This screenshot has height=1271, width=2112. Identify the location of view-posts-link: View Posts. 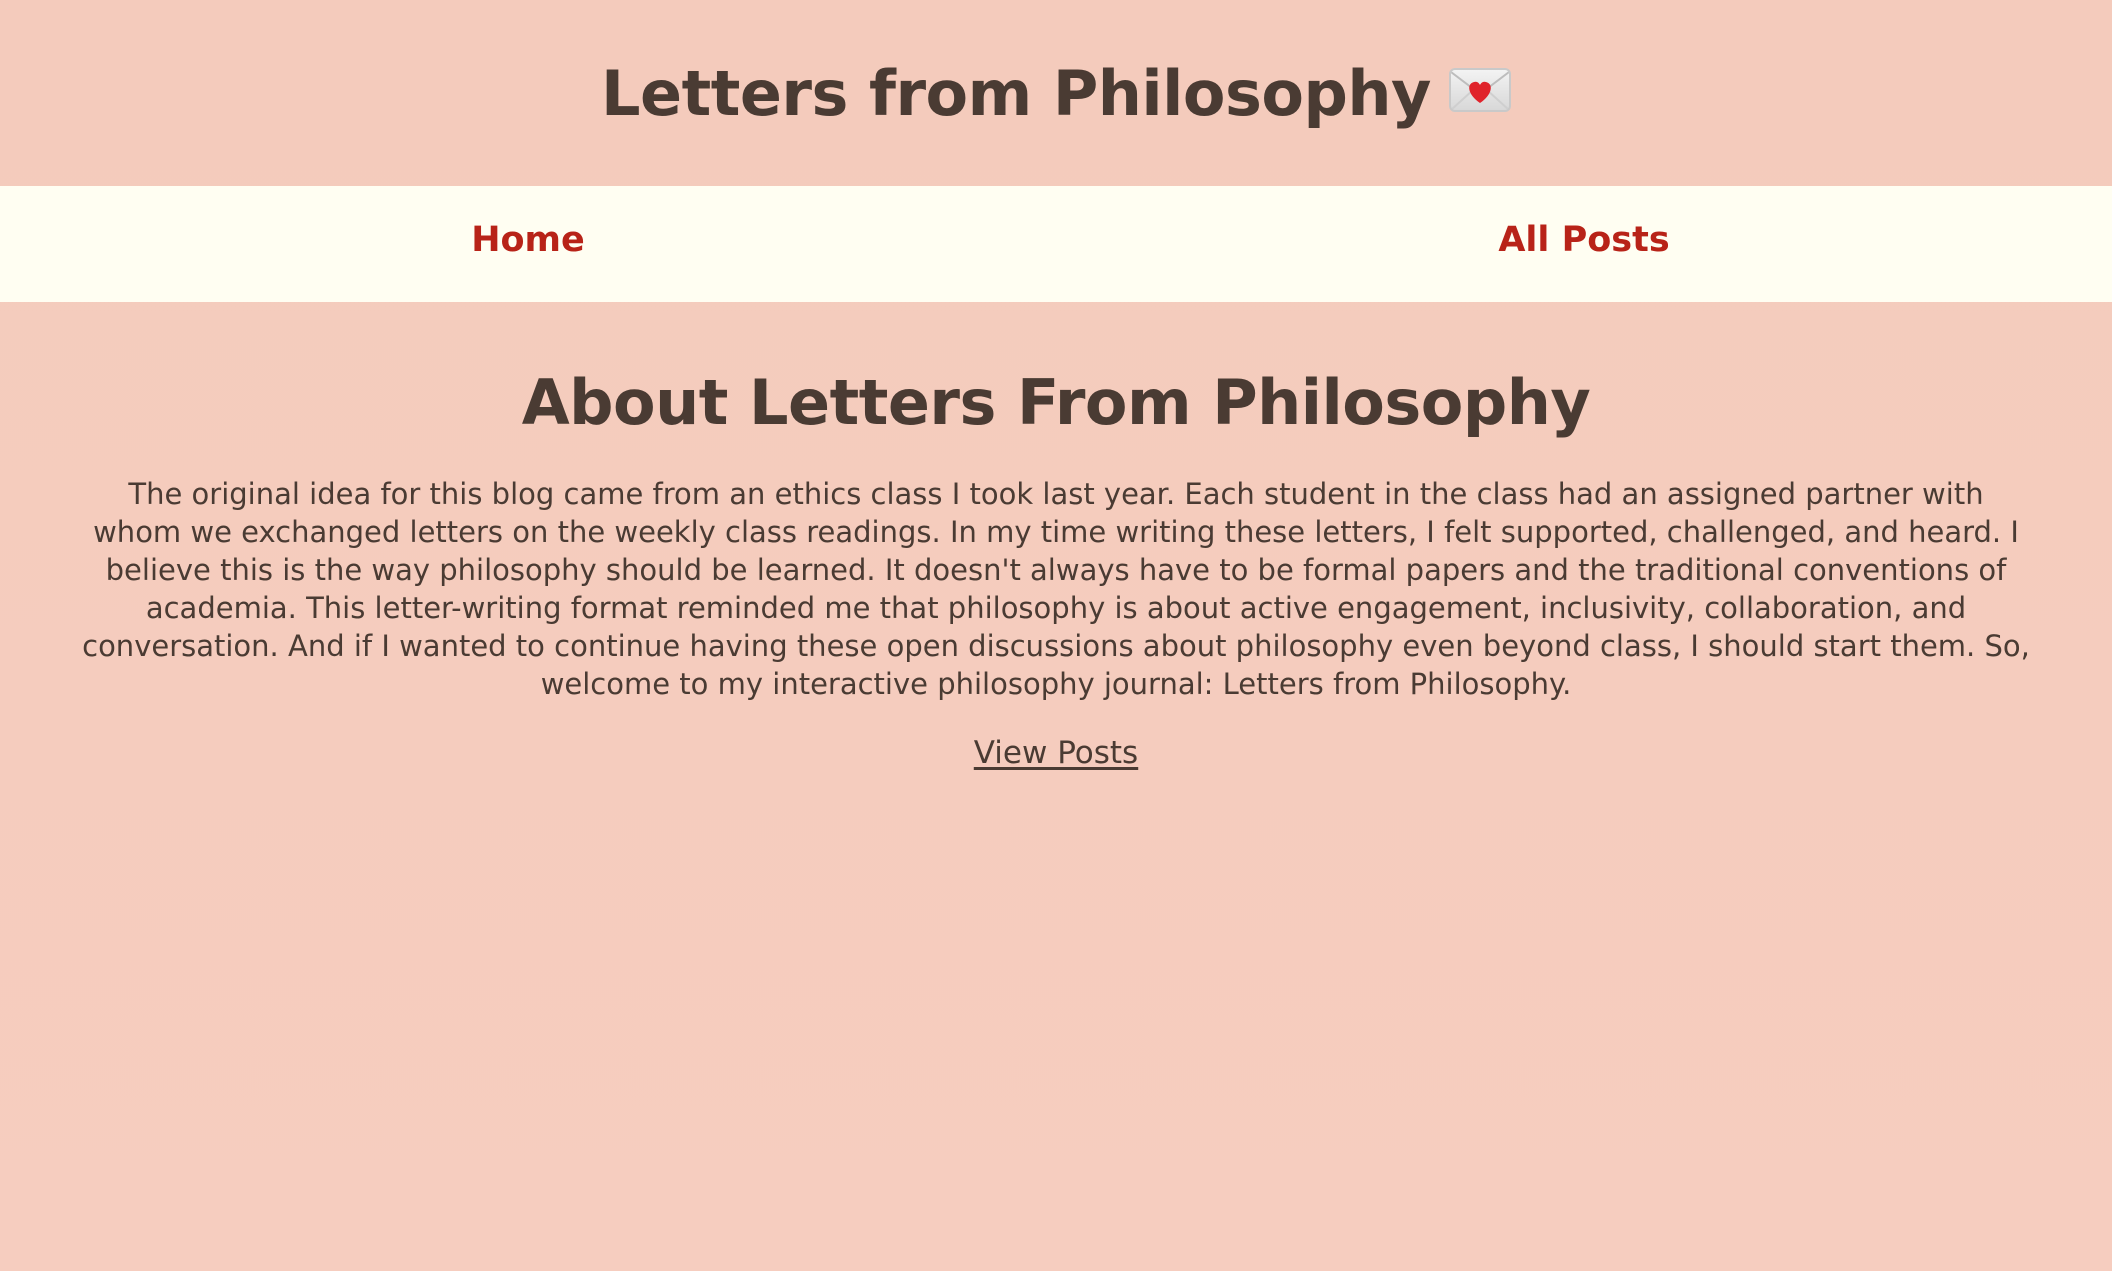
(1056, 753).